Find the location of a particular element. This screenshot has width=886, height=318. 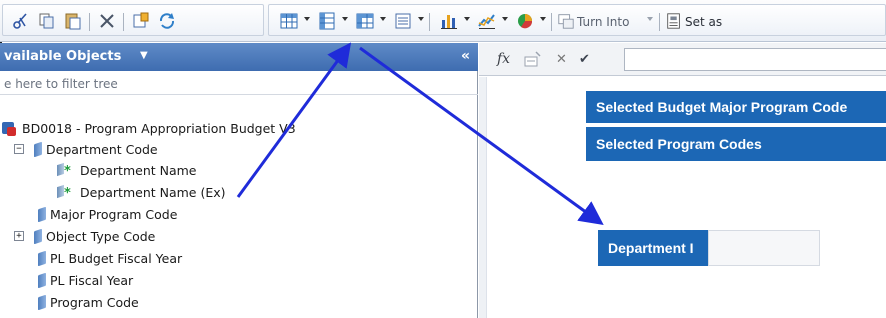

tree-item-program-code: Program Code is located at coordinates (88, 302).